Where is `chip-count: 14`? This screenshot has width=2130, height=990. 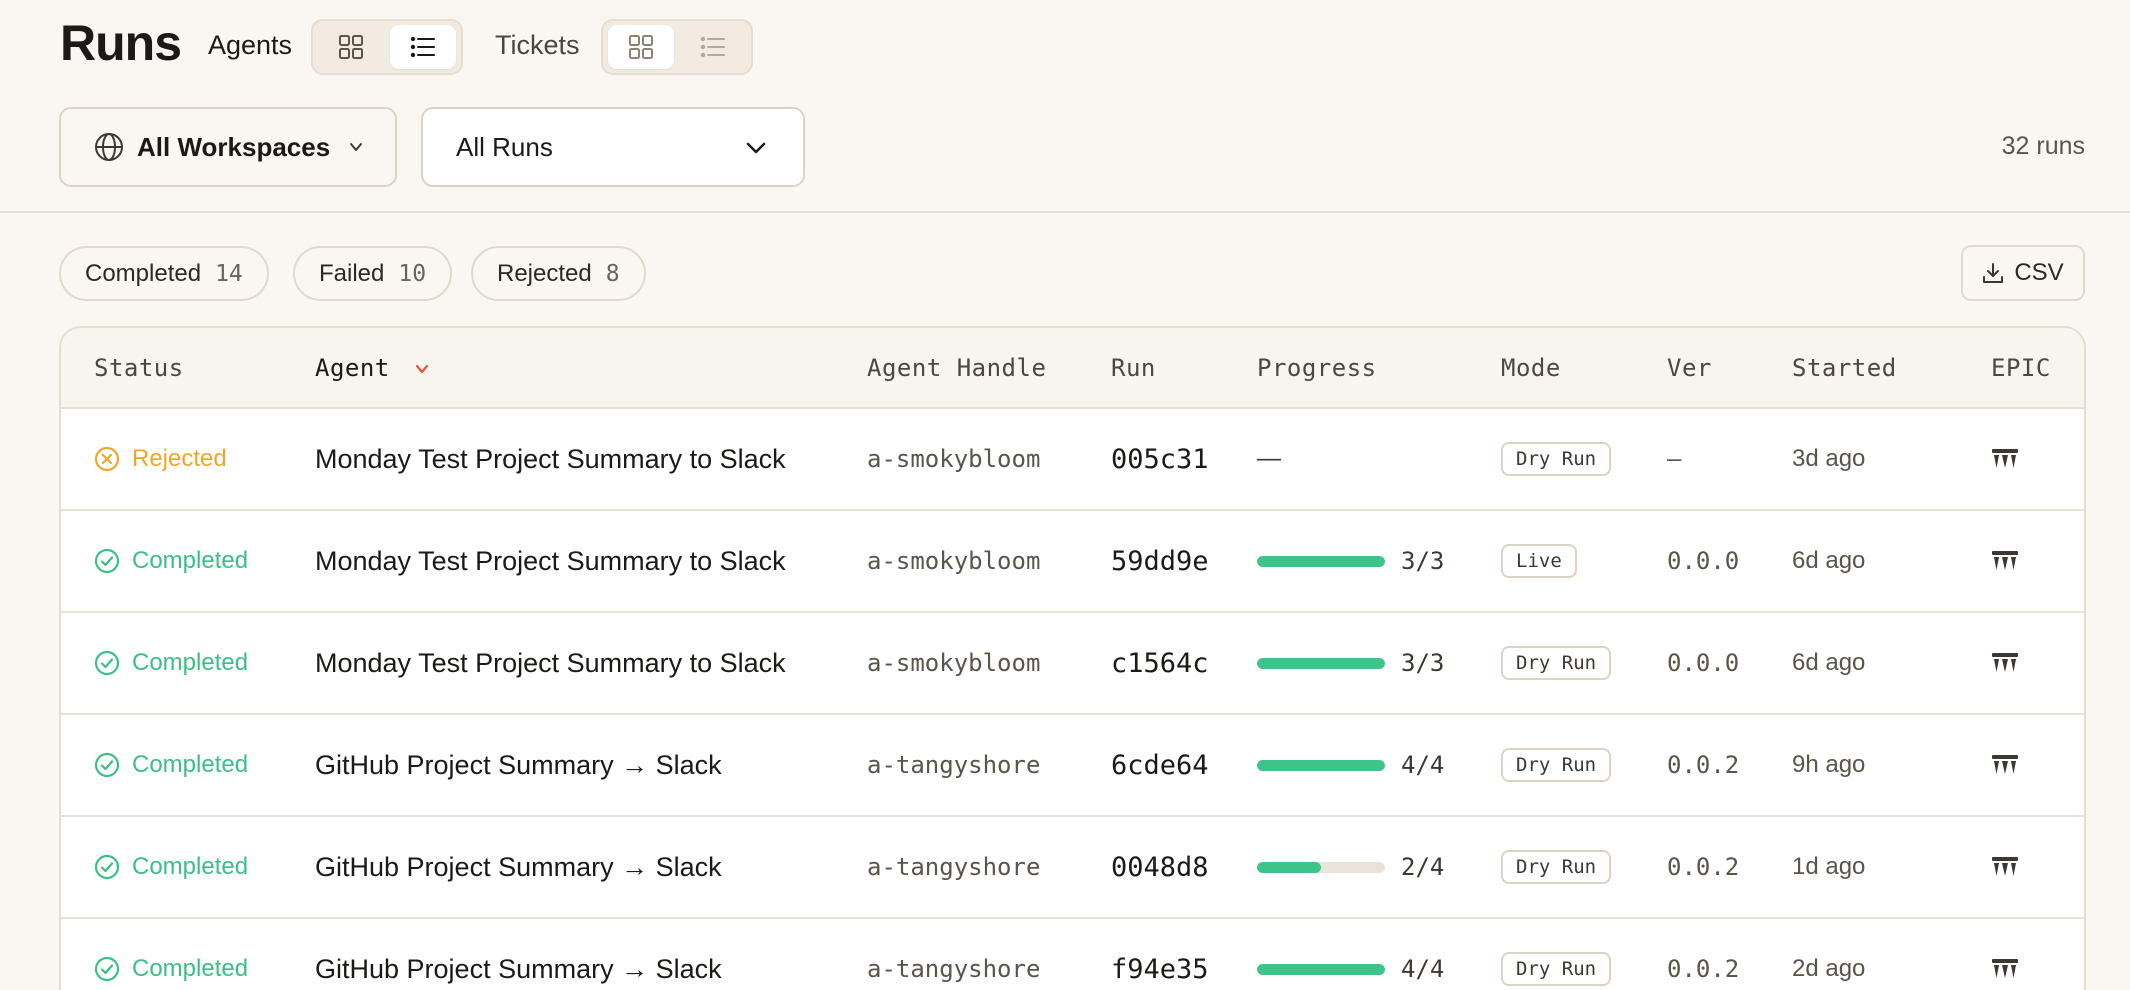
chip-count: 14 is located at coordinates (229, 273).